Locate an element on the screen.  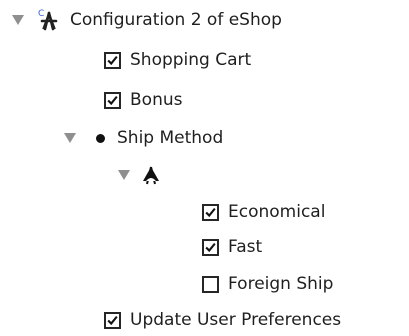
bonus-checkbox is located at coordinates (112, 100).